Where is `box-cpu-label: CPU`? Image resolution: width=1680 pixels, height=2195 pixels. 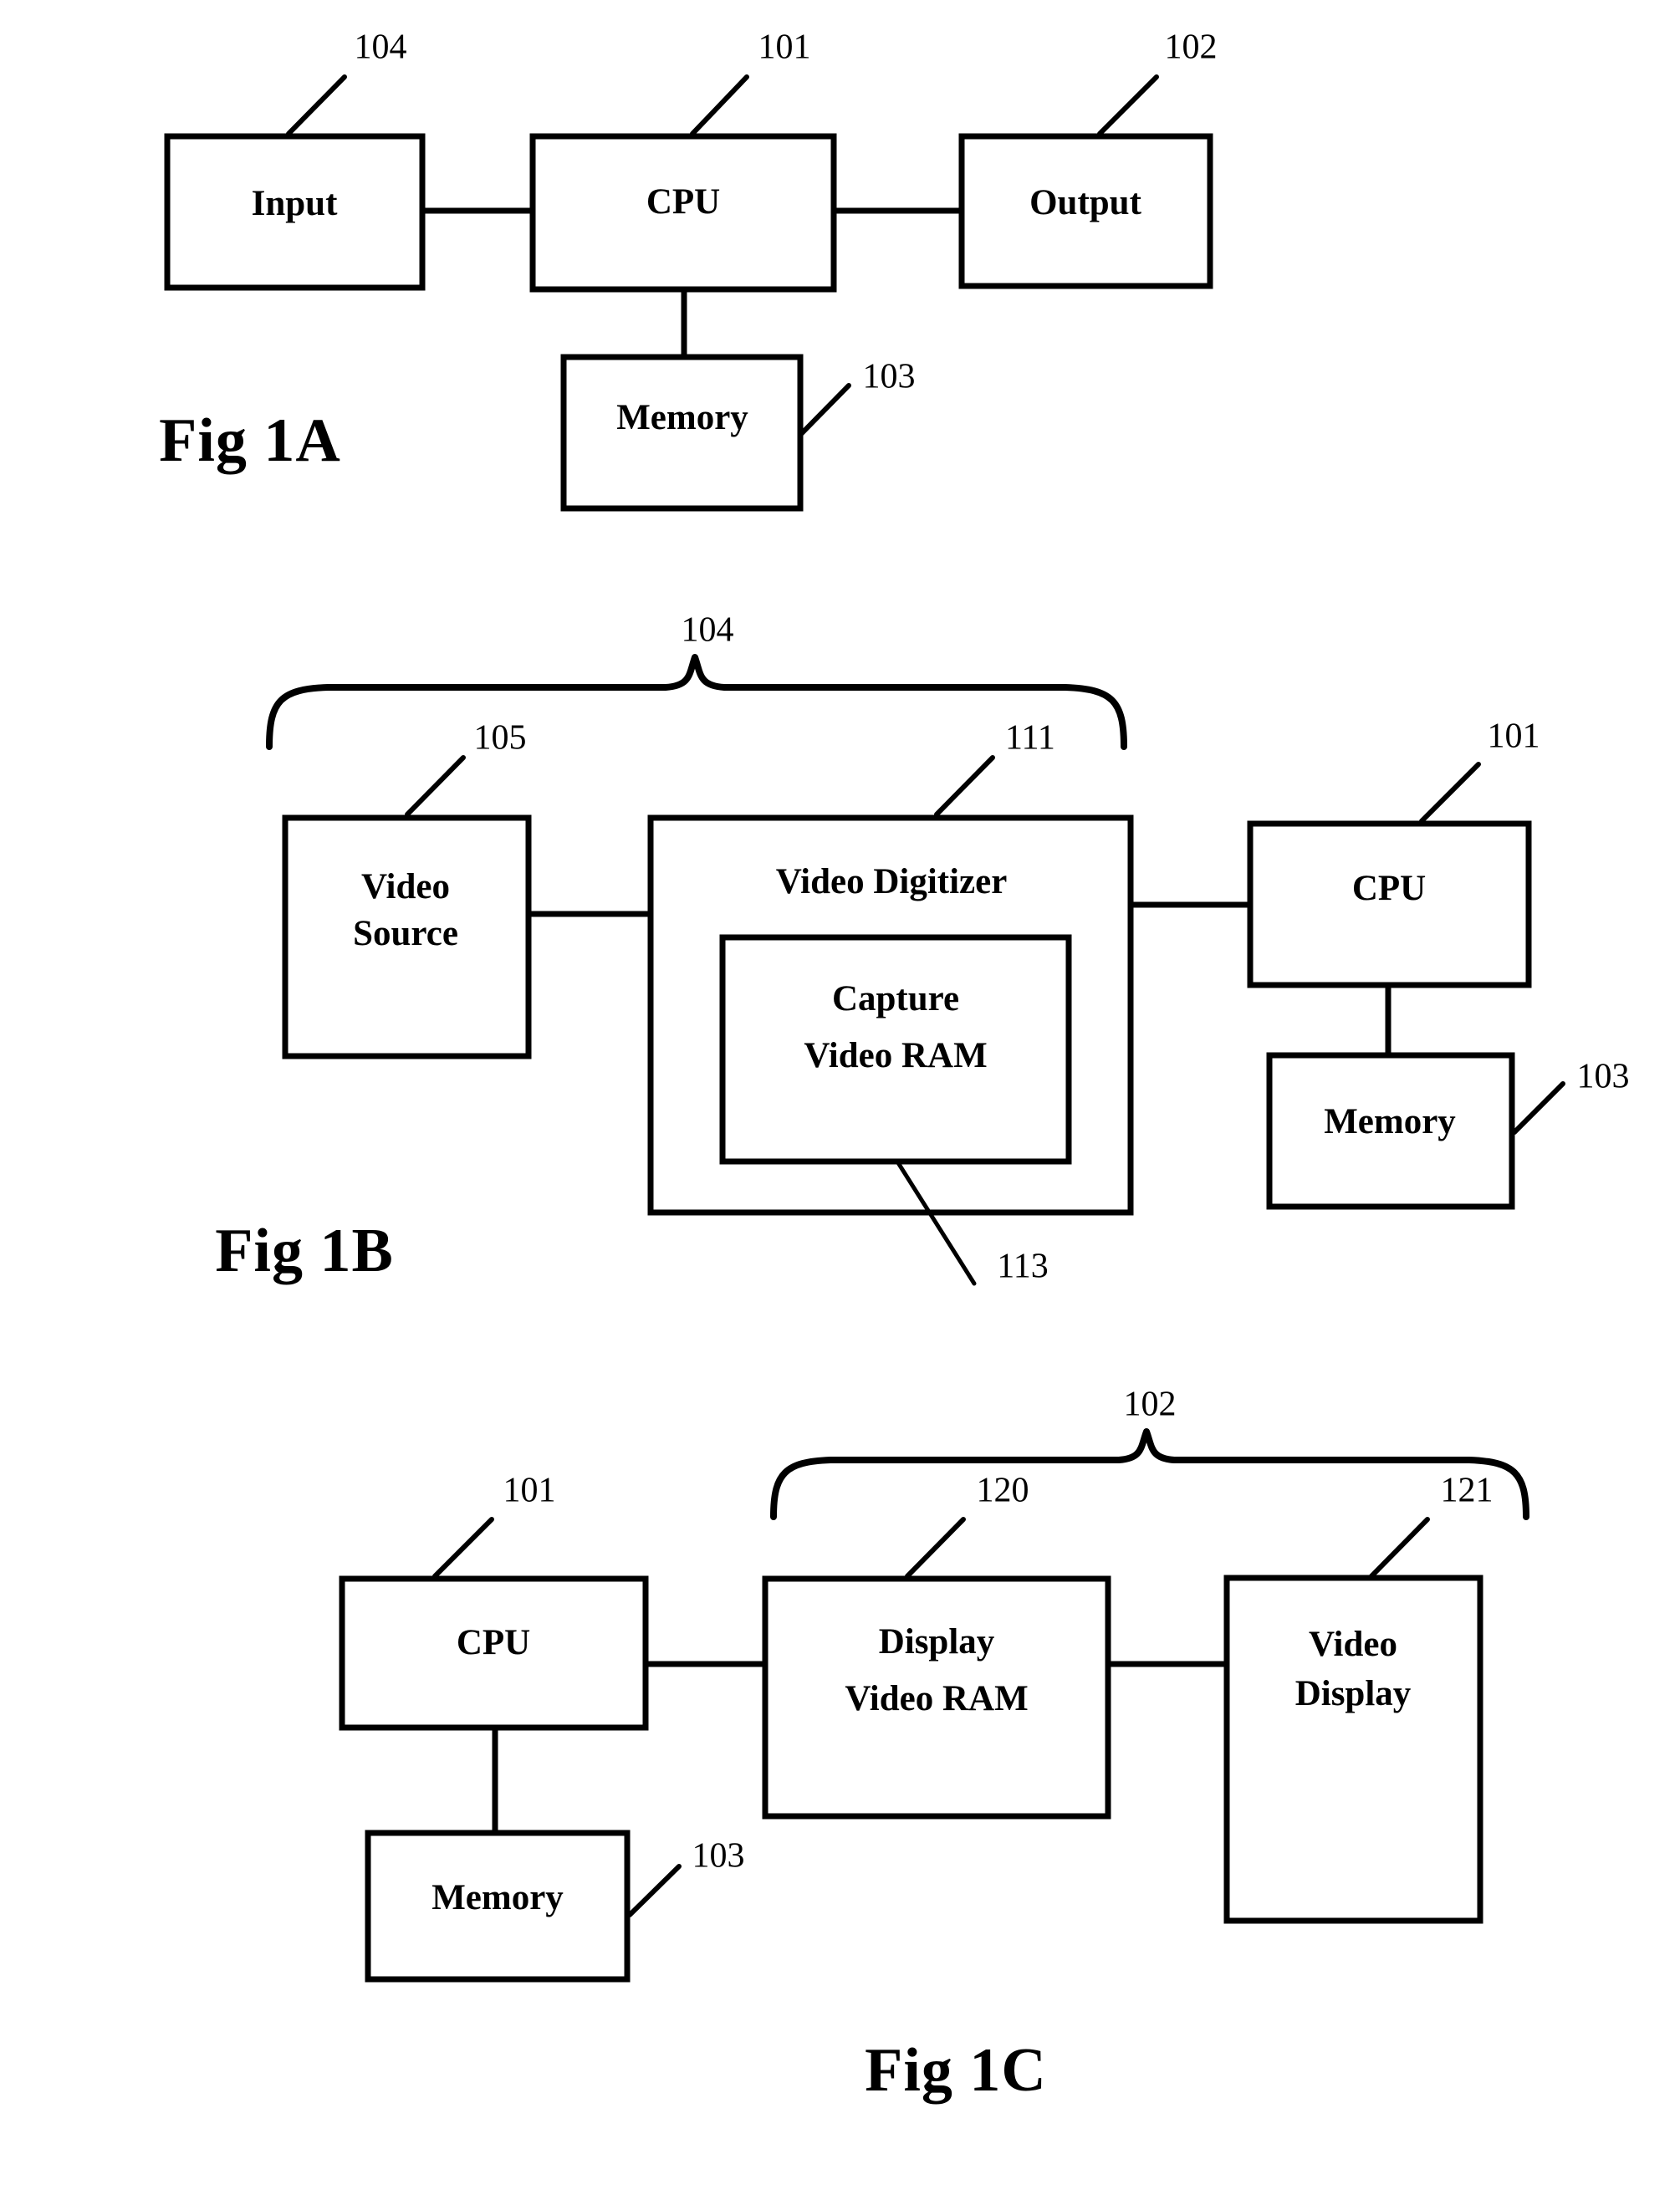
box-cpu-label: CPU is located at coordinates (683, 202).